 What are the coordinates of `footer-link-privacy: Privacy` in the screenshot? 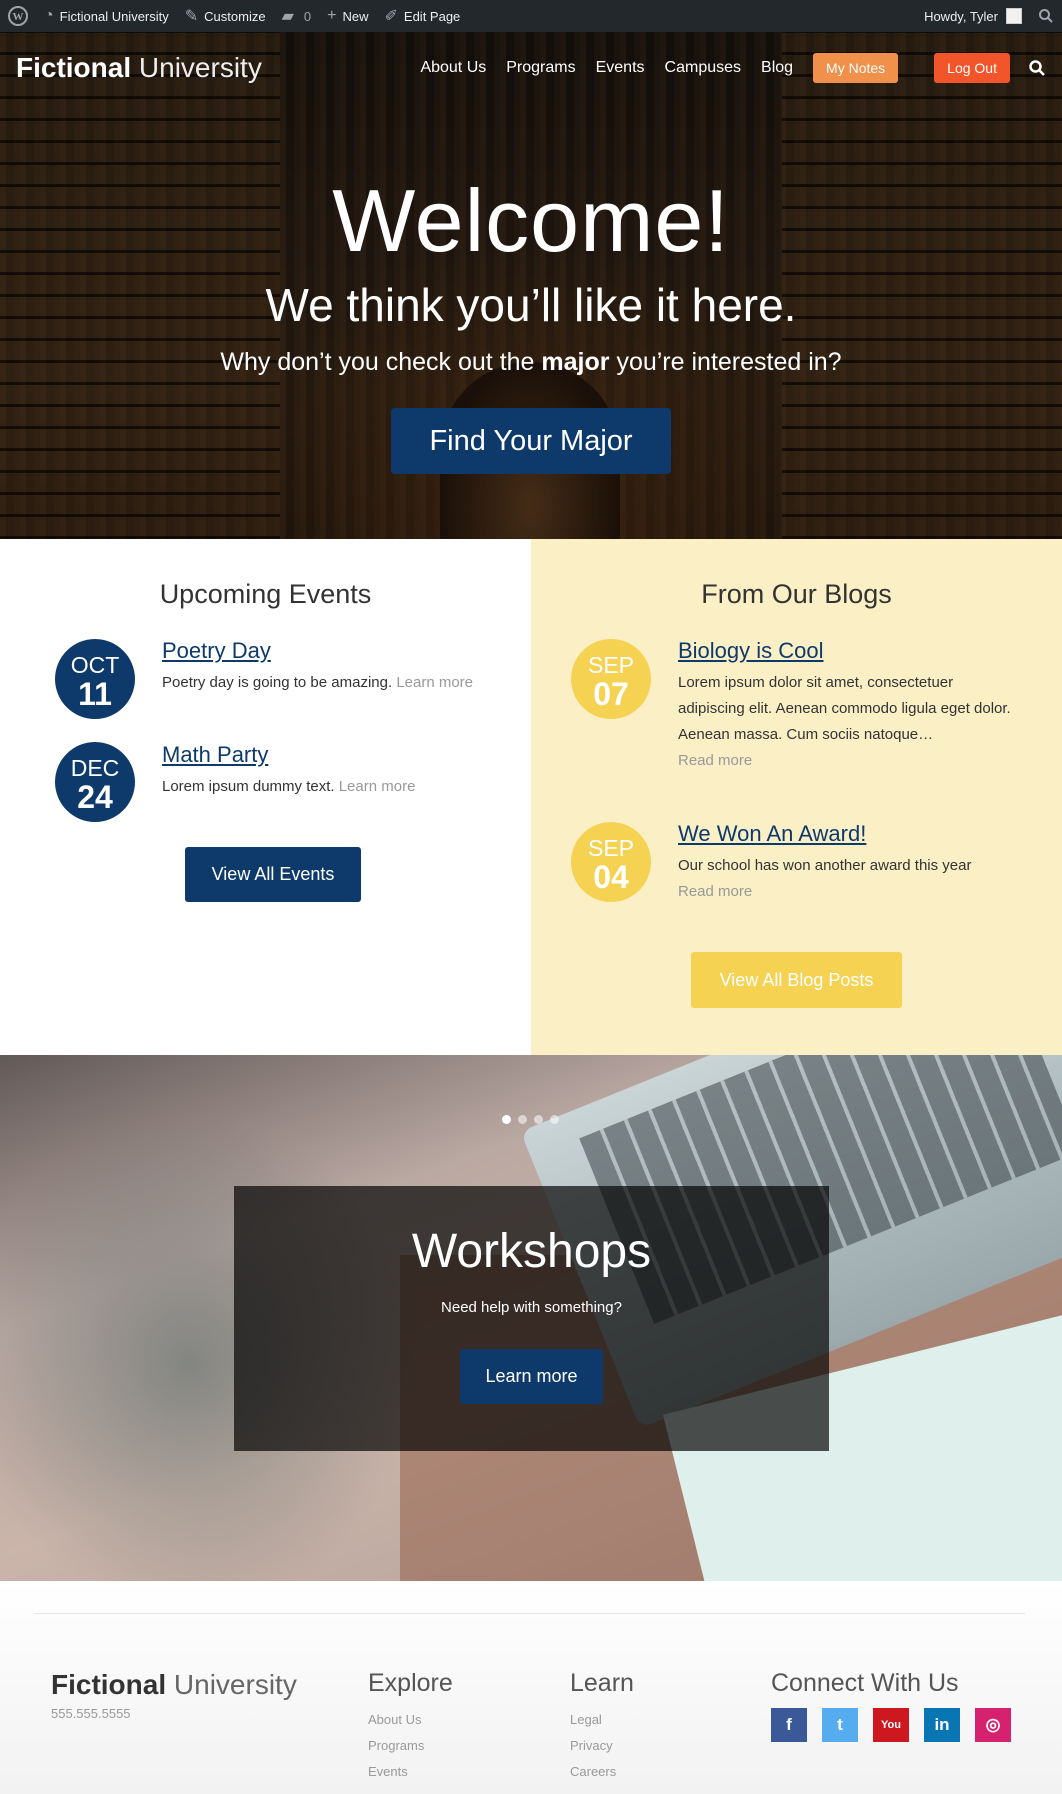 It's located at (591, 1745).